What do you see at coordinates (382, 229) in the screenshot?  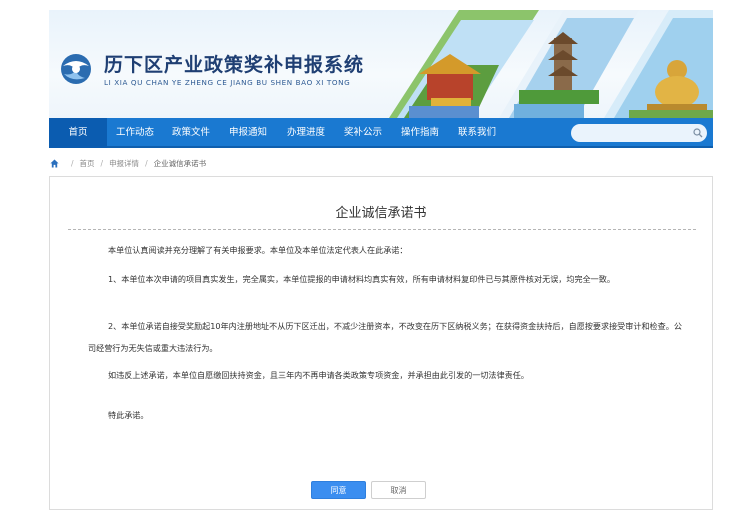 I see `title-divider` at bounding box center [382, 229].